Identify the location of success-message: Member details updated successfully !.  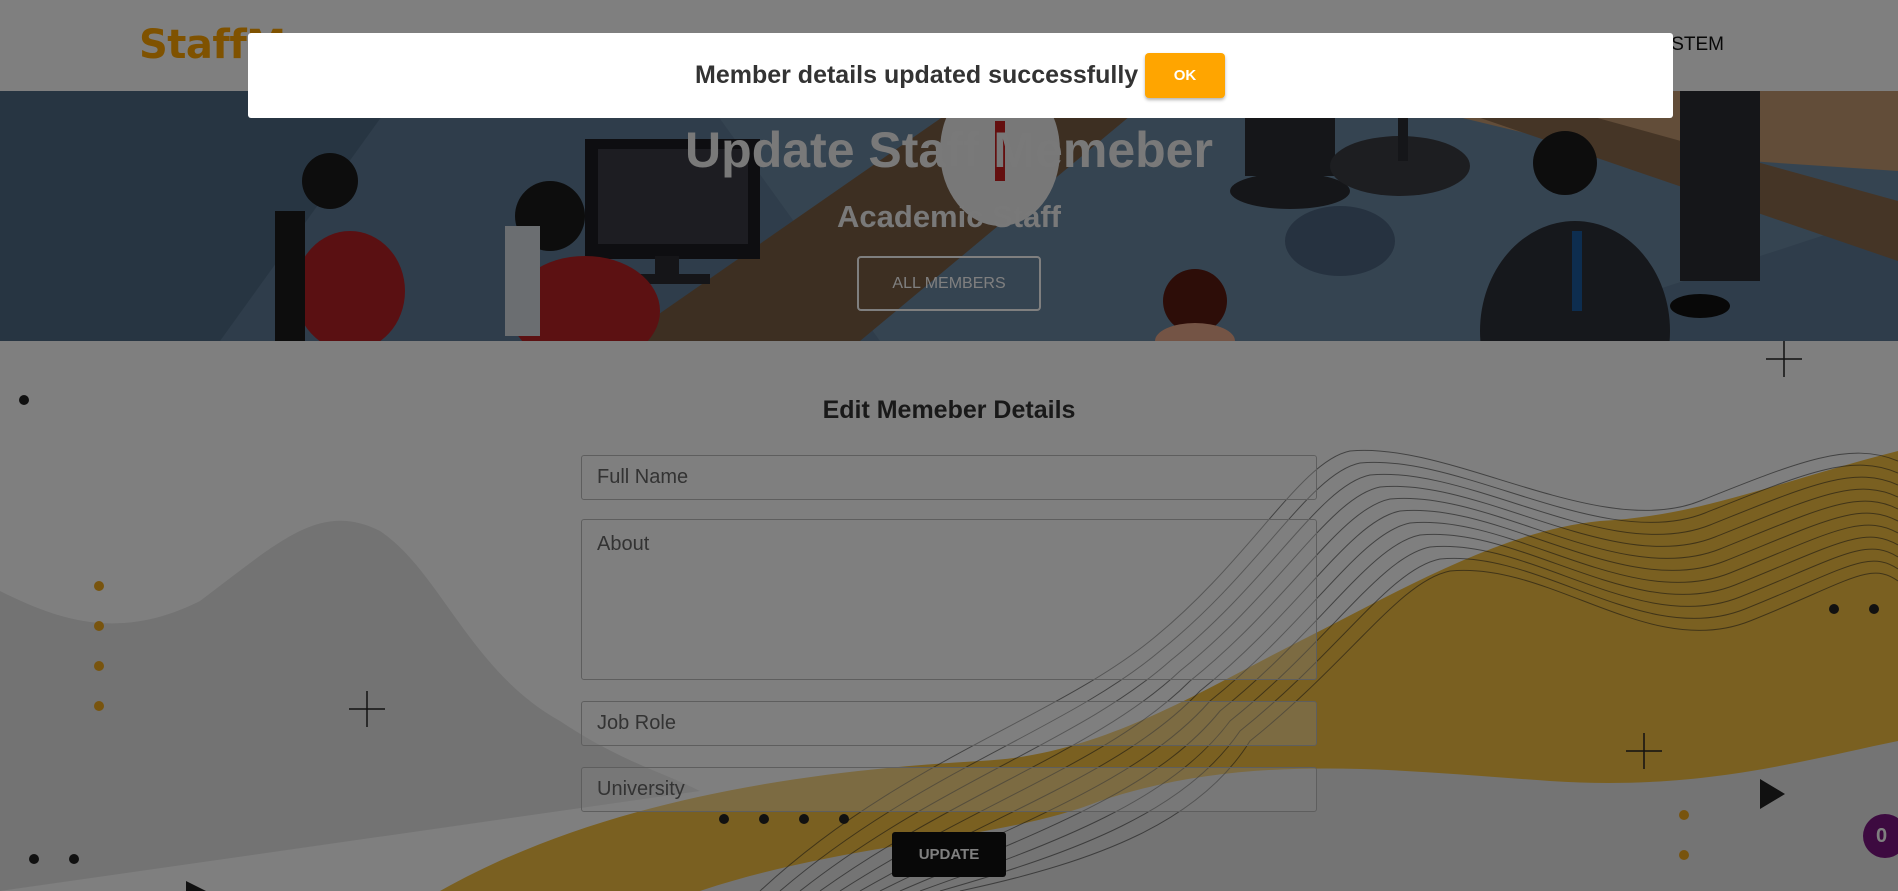
(924, 75).